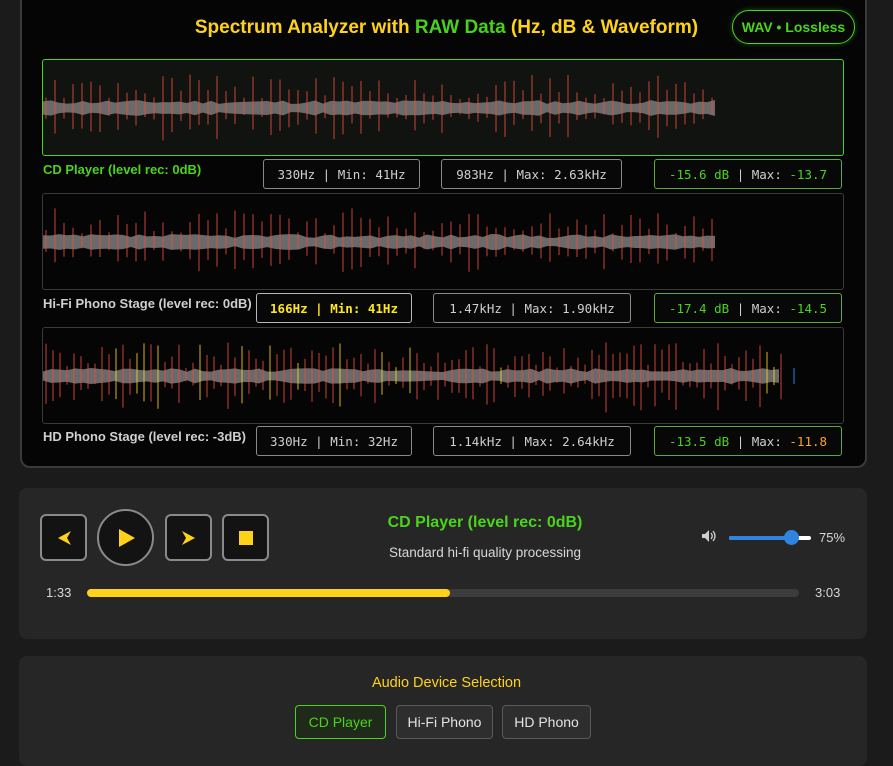 The height and width of the screenshot is (766, 893). Describe the element at coordinates (59, 592) in the screenshot. I see `elapsed-time: 1:33` at that location.